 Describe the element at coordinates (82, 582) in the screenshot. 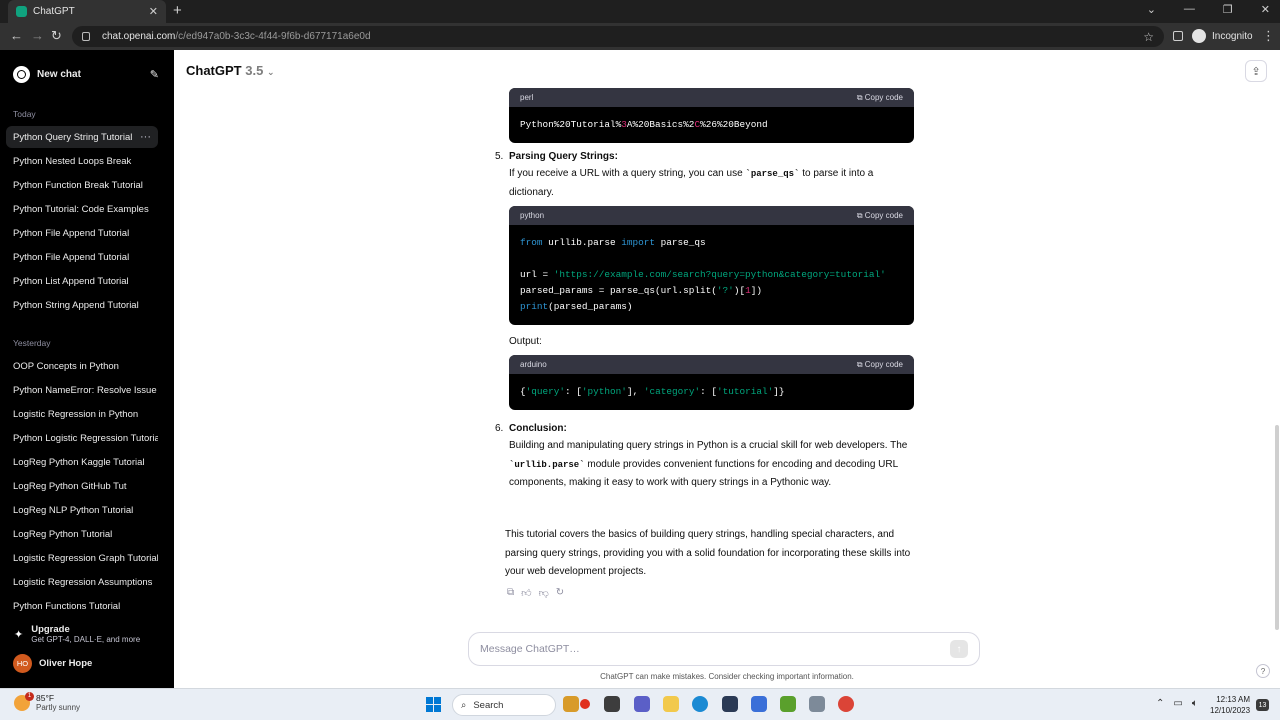

I see `history-item: Logistic Regression Assumptions` at that location.